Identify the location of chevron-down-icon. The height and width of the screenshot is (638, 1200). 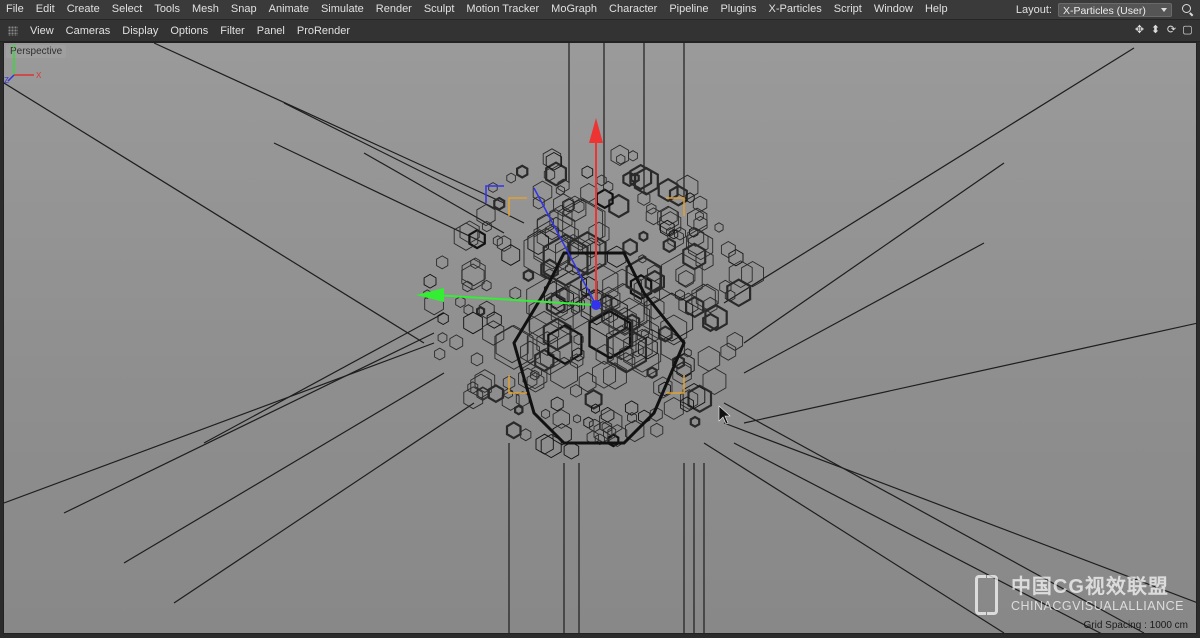
(1164, 9).